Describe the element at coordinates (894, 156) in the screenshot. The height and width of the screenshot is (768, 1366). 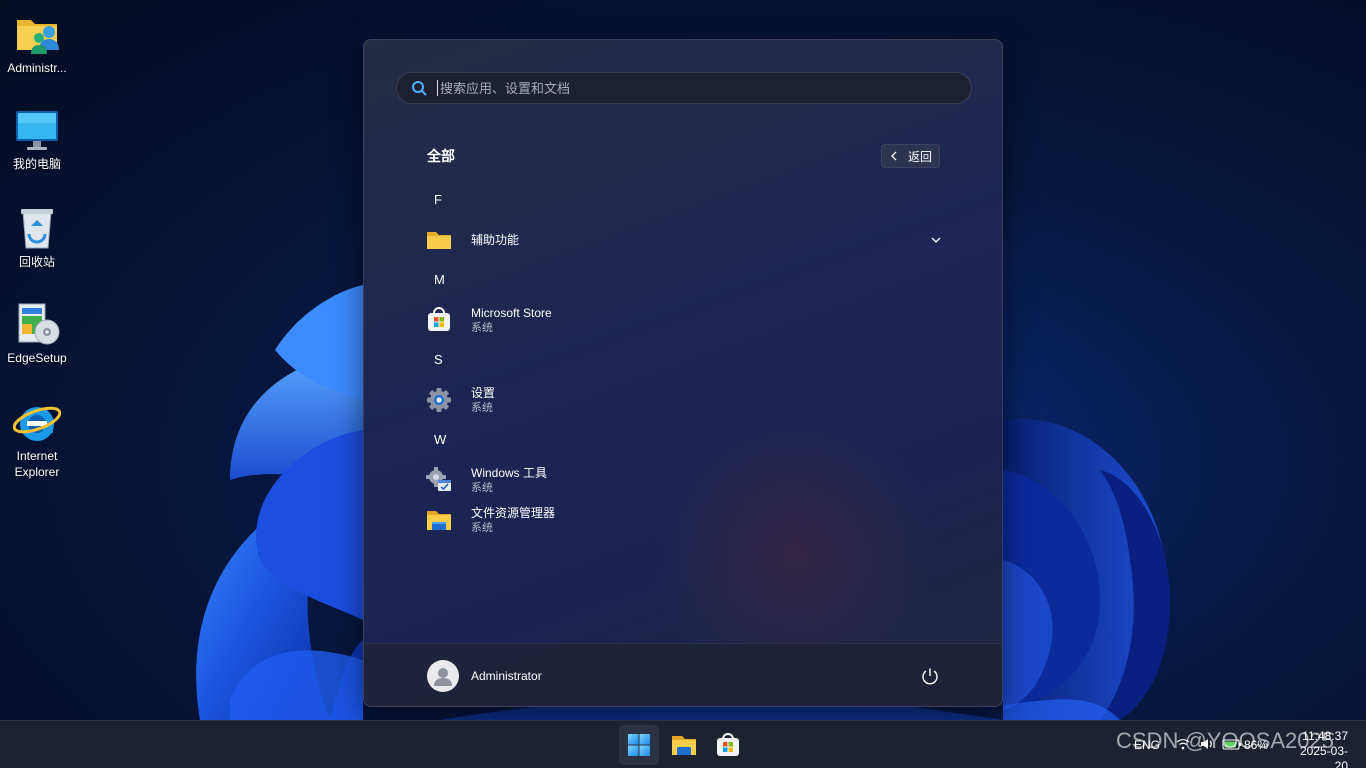
I see `chevron-left-icon` at that location.